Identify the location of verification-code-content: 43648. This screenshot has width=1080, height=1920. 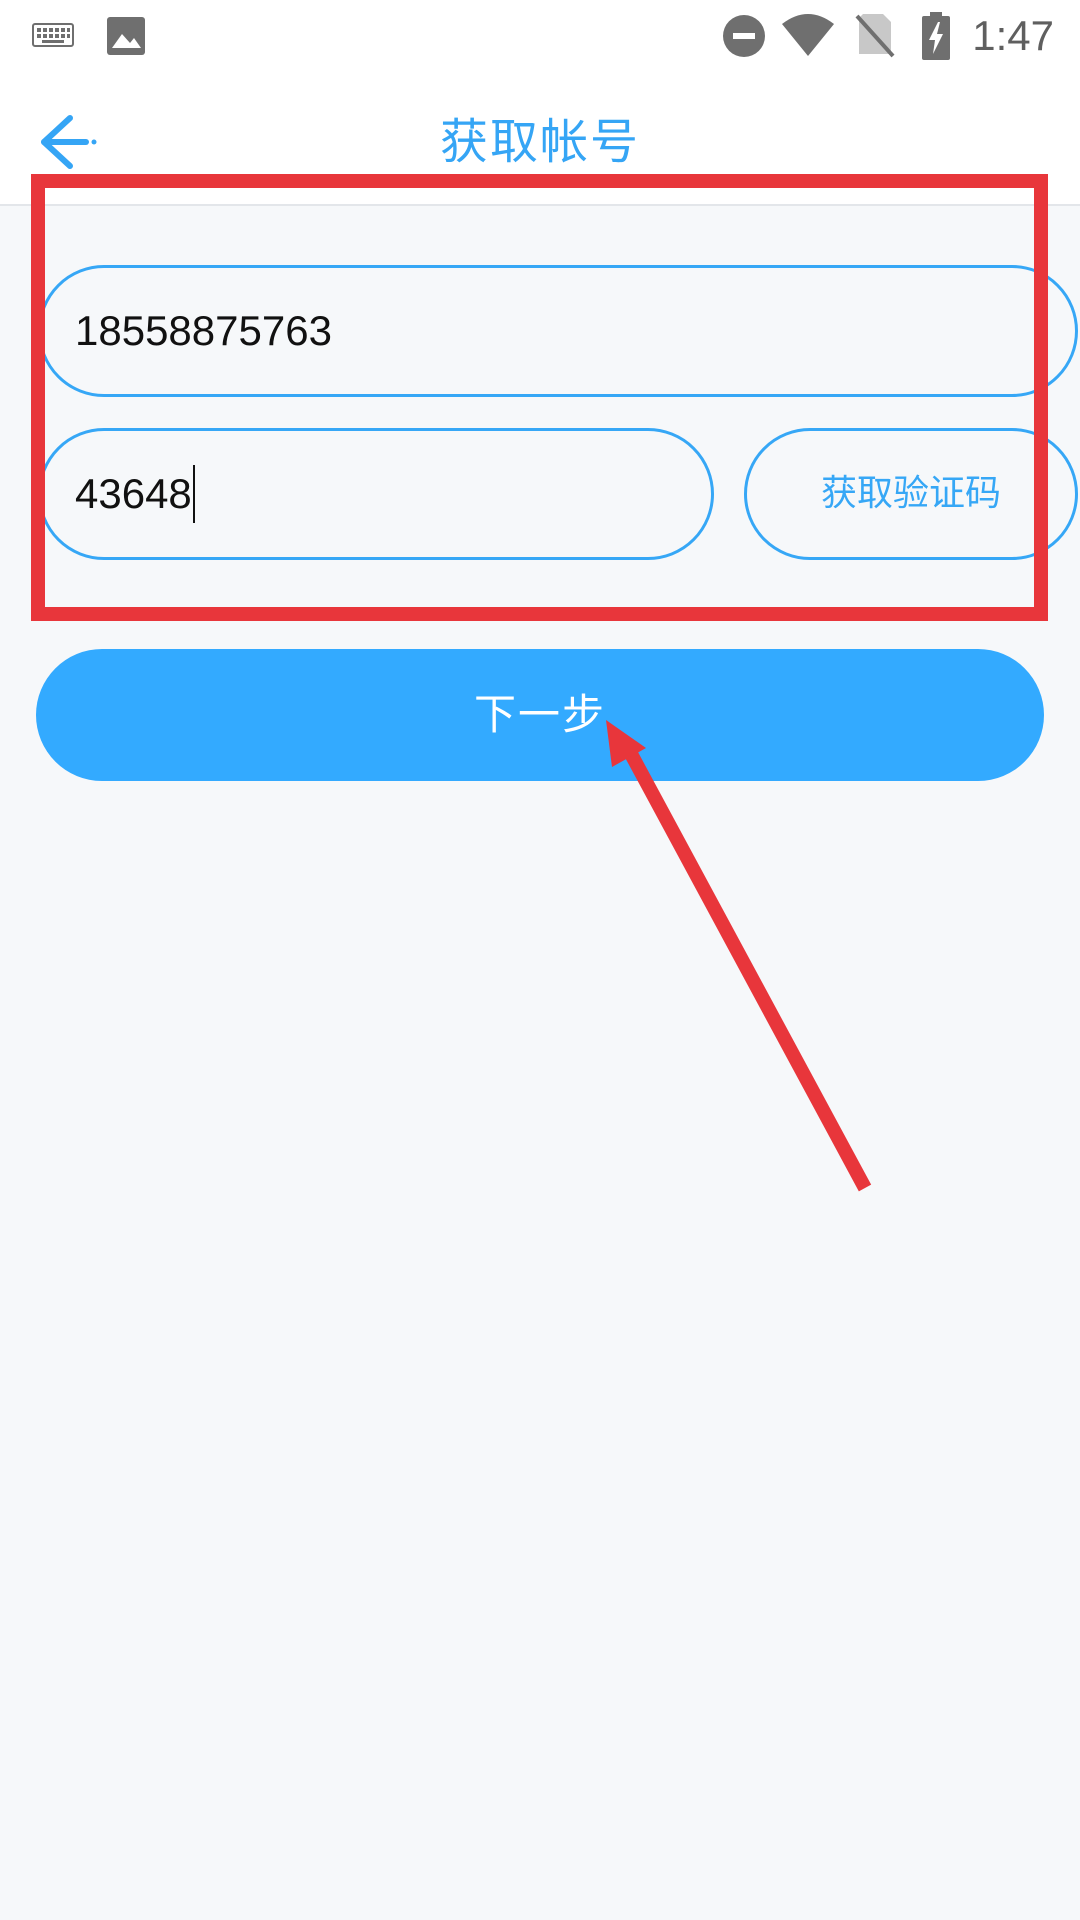
(135, 494).